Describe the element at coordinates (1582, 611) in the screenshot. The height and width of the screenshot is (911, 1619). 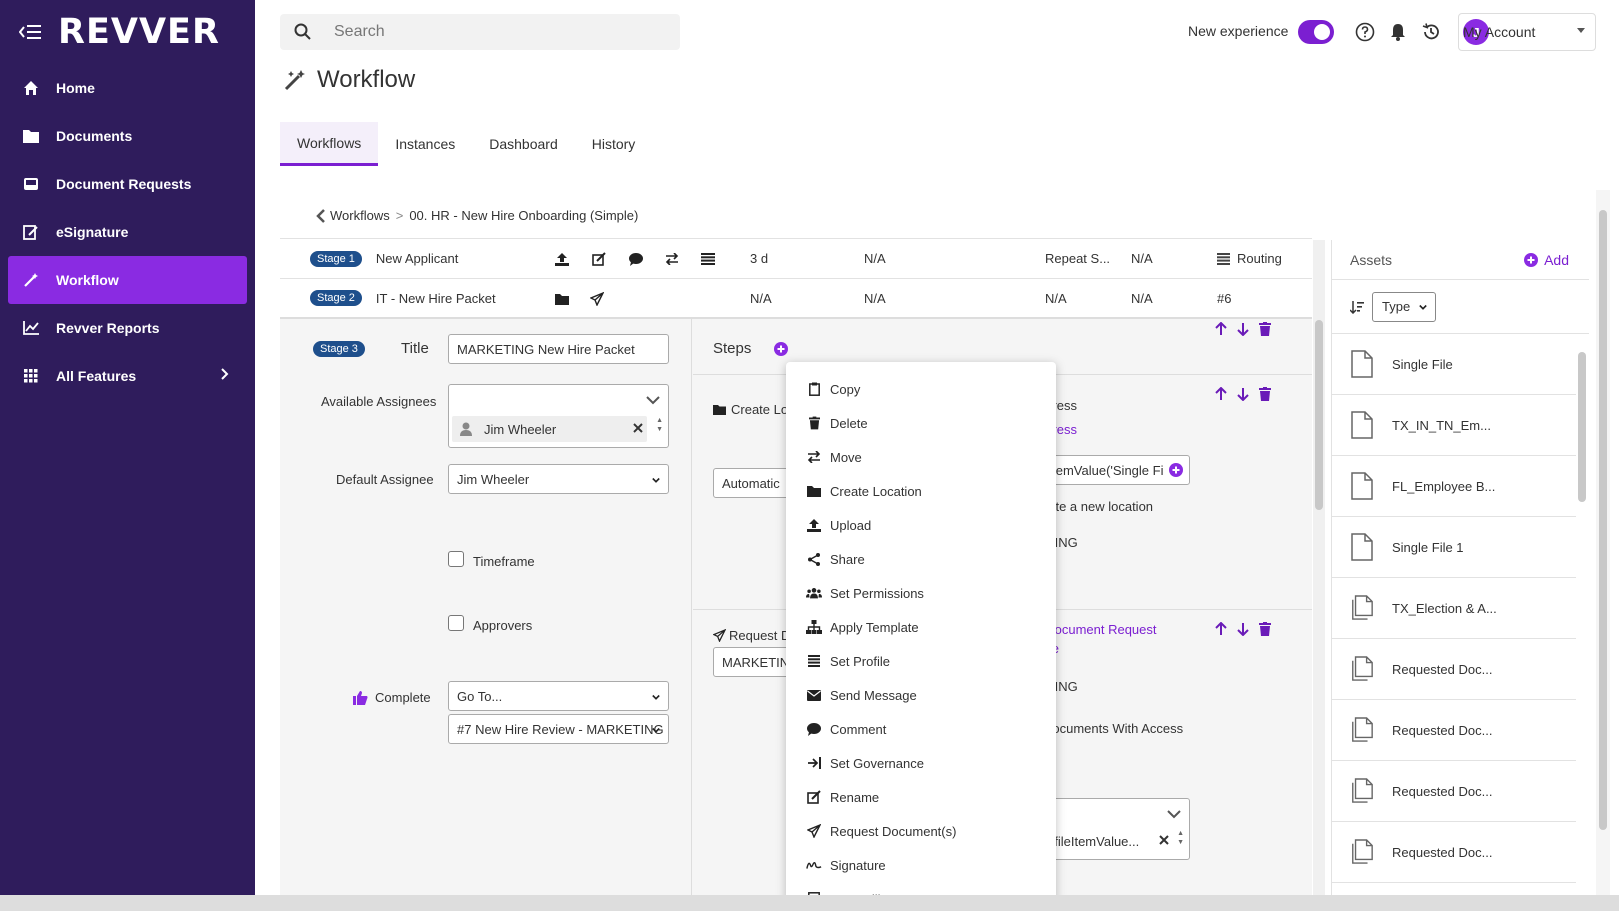
I see `assets-scrollbar` at that location.